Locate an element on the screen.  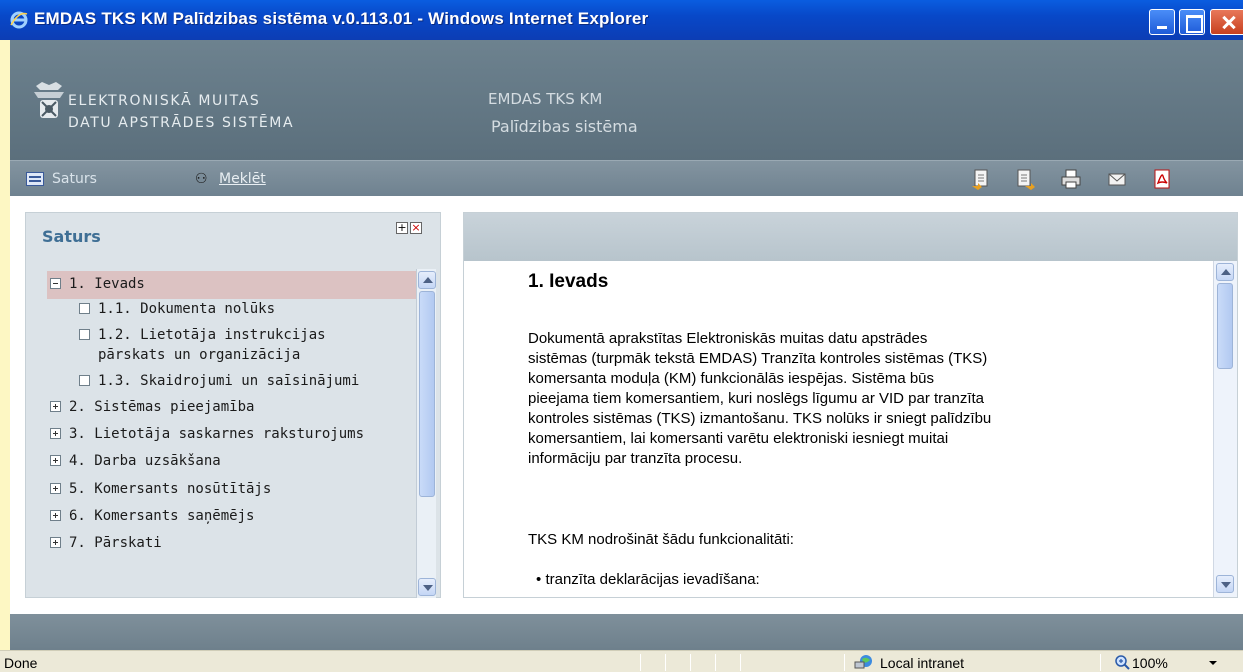
toc-item-label: pārskats un organizācija is located at coordinates (199, 355).